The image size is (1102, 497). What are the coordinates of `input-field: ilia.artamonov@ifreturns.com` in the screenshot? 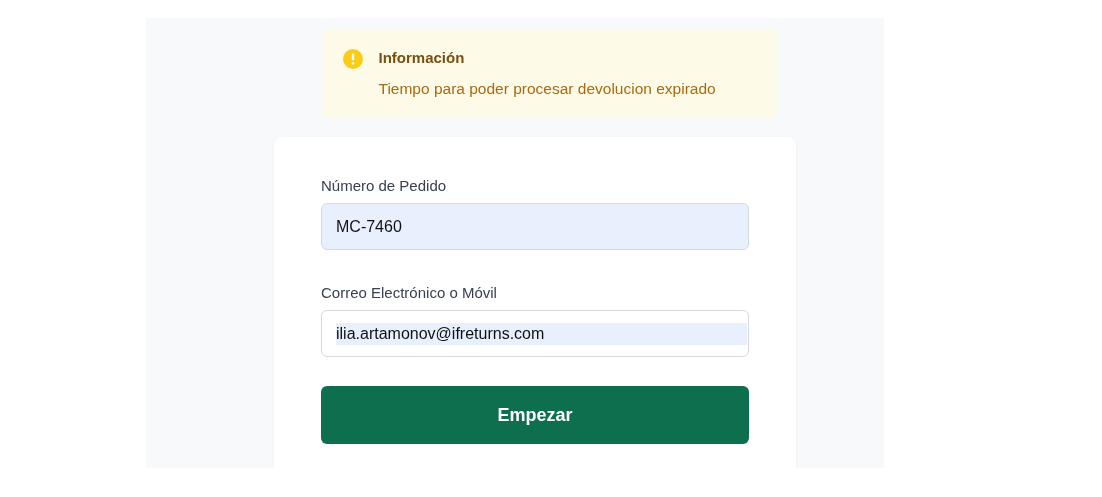 It's located at (535, 333).